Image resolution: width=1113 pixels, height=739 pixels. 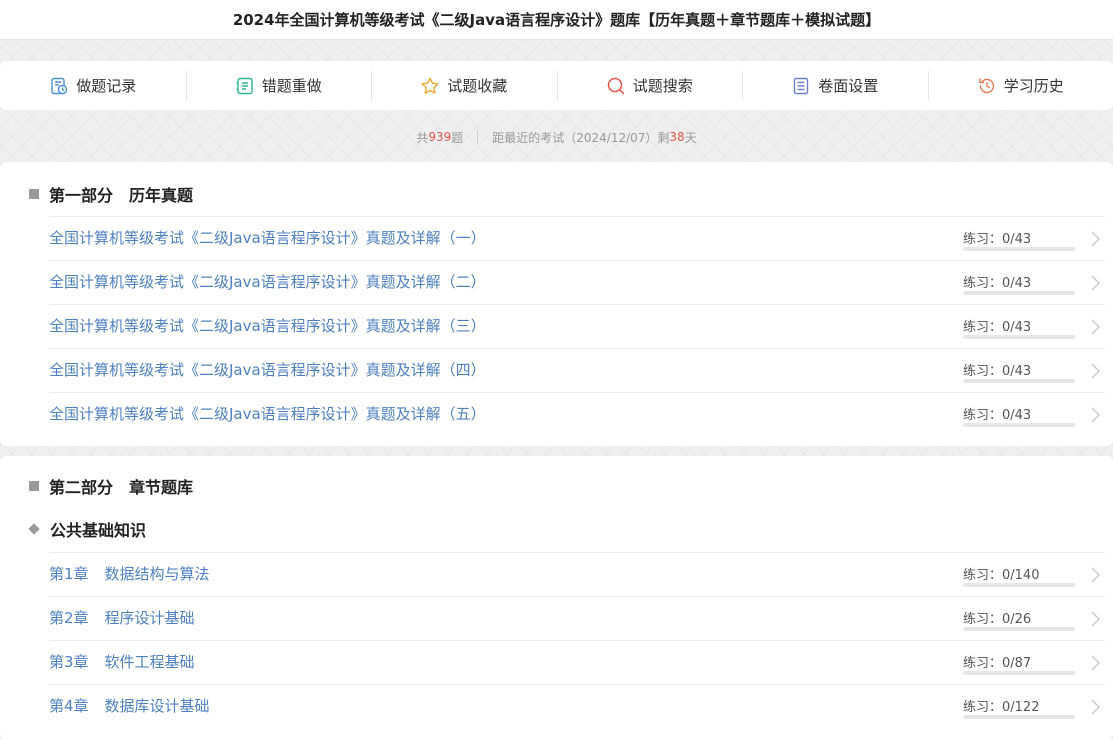 What do you see at coordinates (986, 85) in the screenshot?
I see `history-icon` at bounding box center [986, 85].